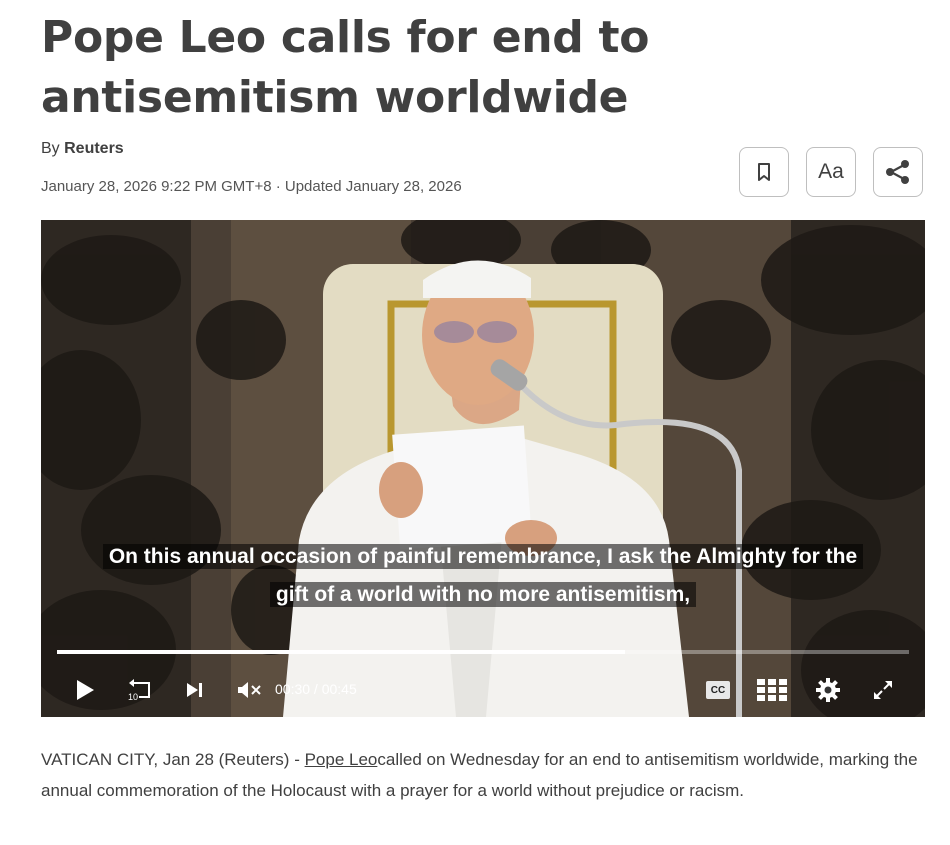 This screenshot has height=845, width=950. Describe the element at coordinates (53, 148) in the screenshot. I see `byline-prefix: By` at that location.